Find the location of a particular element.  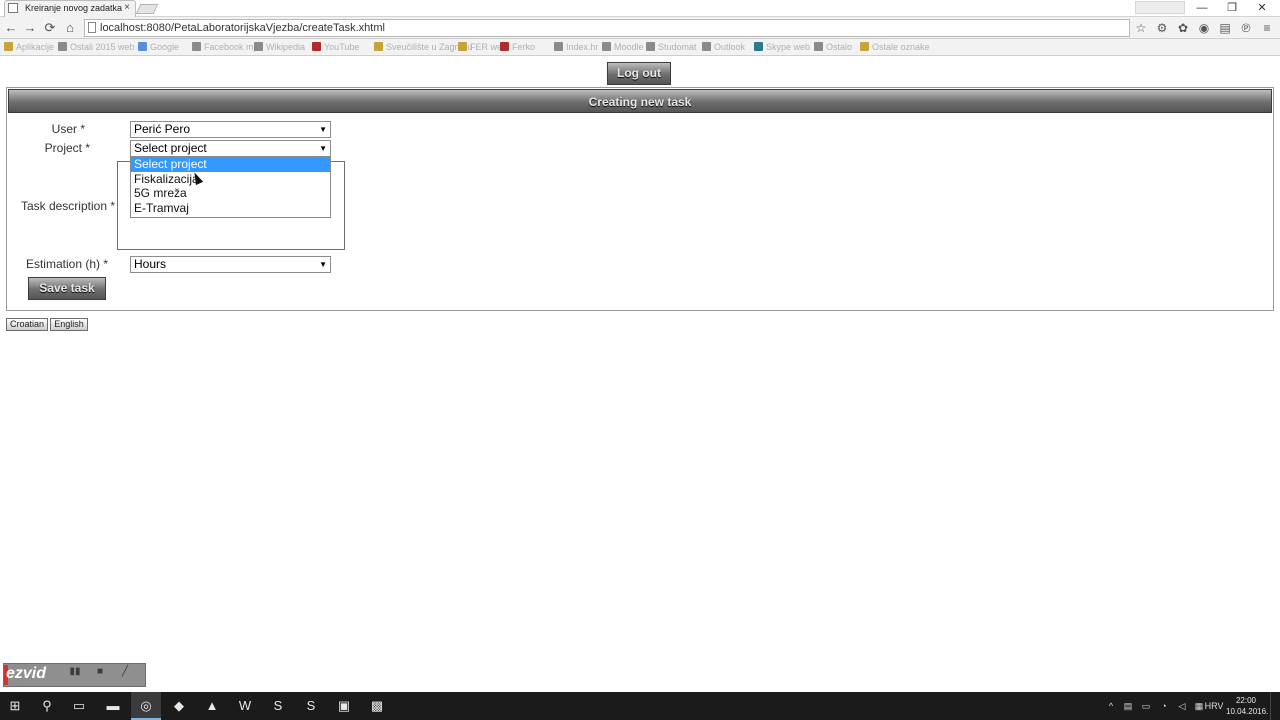

logout-button: Log out is located at coordinates (639, 73).